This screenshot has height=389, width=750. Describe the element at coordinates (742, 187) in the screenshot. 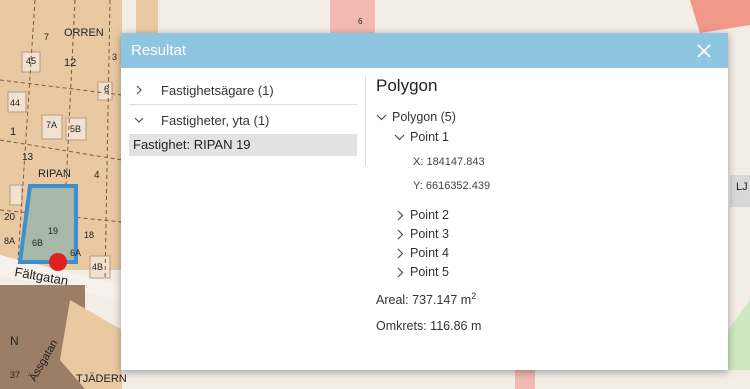

I see `map-label: LJ` at that location.